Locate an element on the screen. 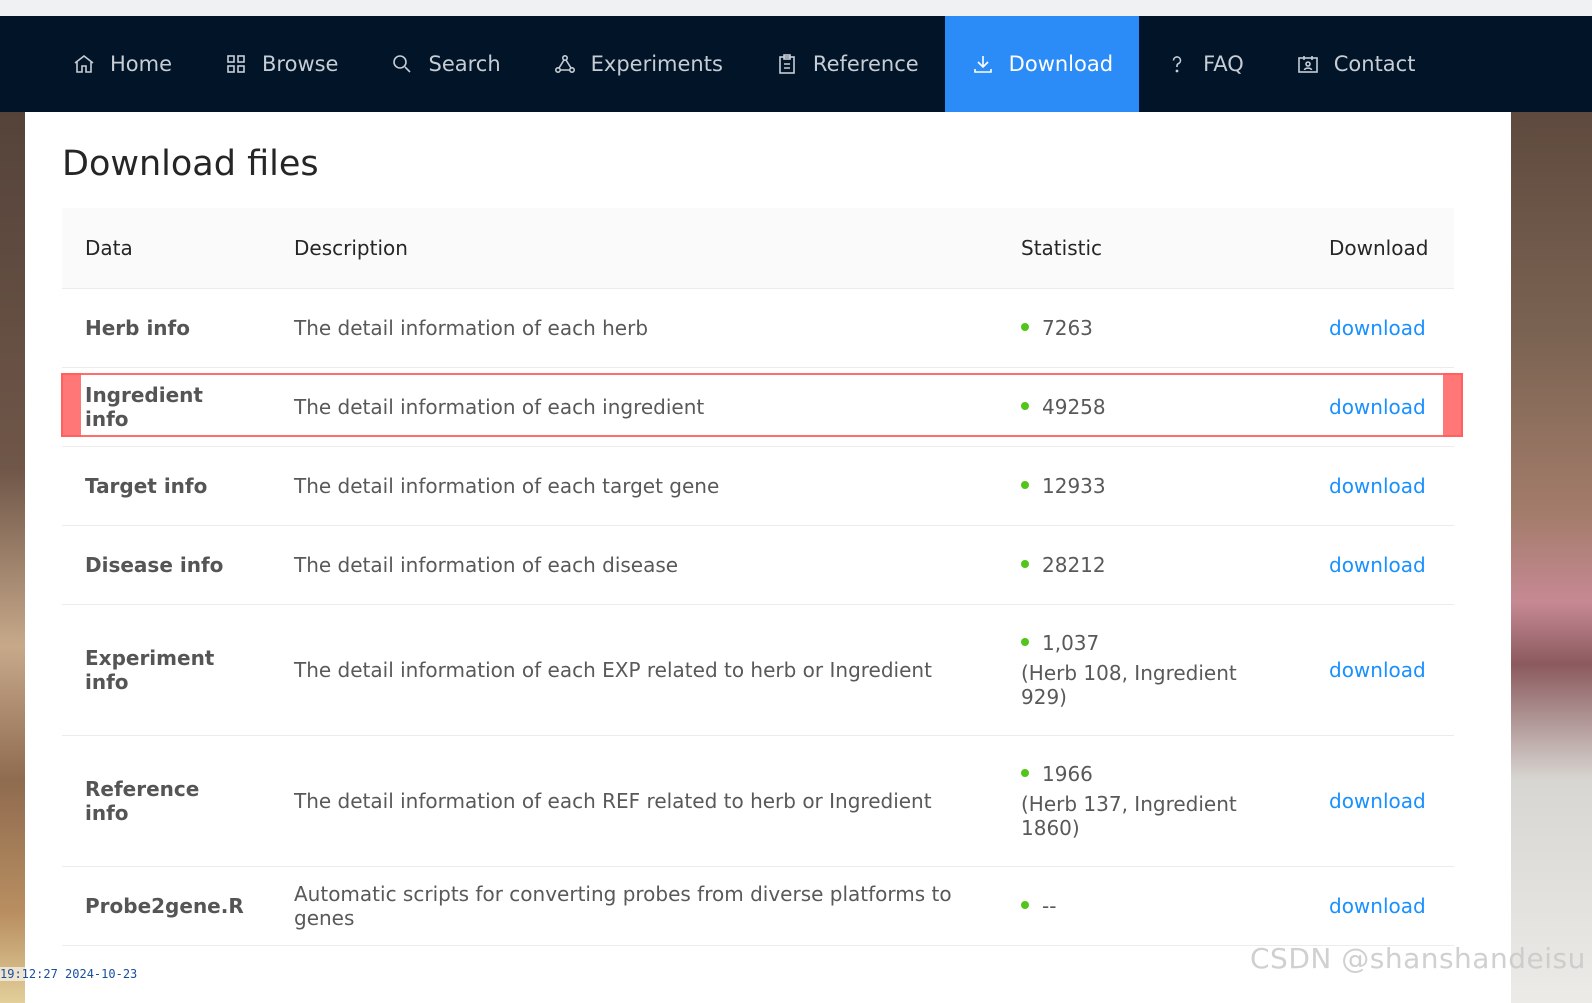  timestamp-overlay: 19:12:27 2024-10-23 is located at coordinates (69, 974).